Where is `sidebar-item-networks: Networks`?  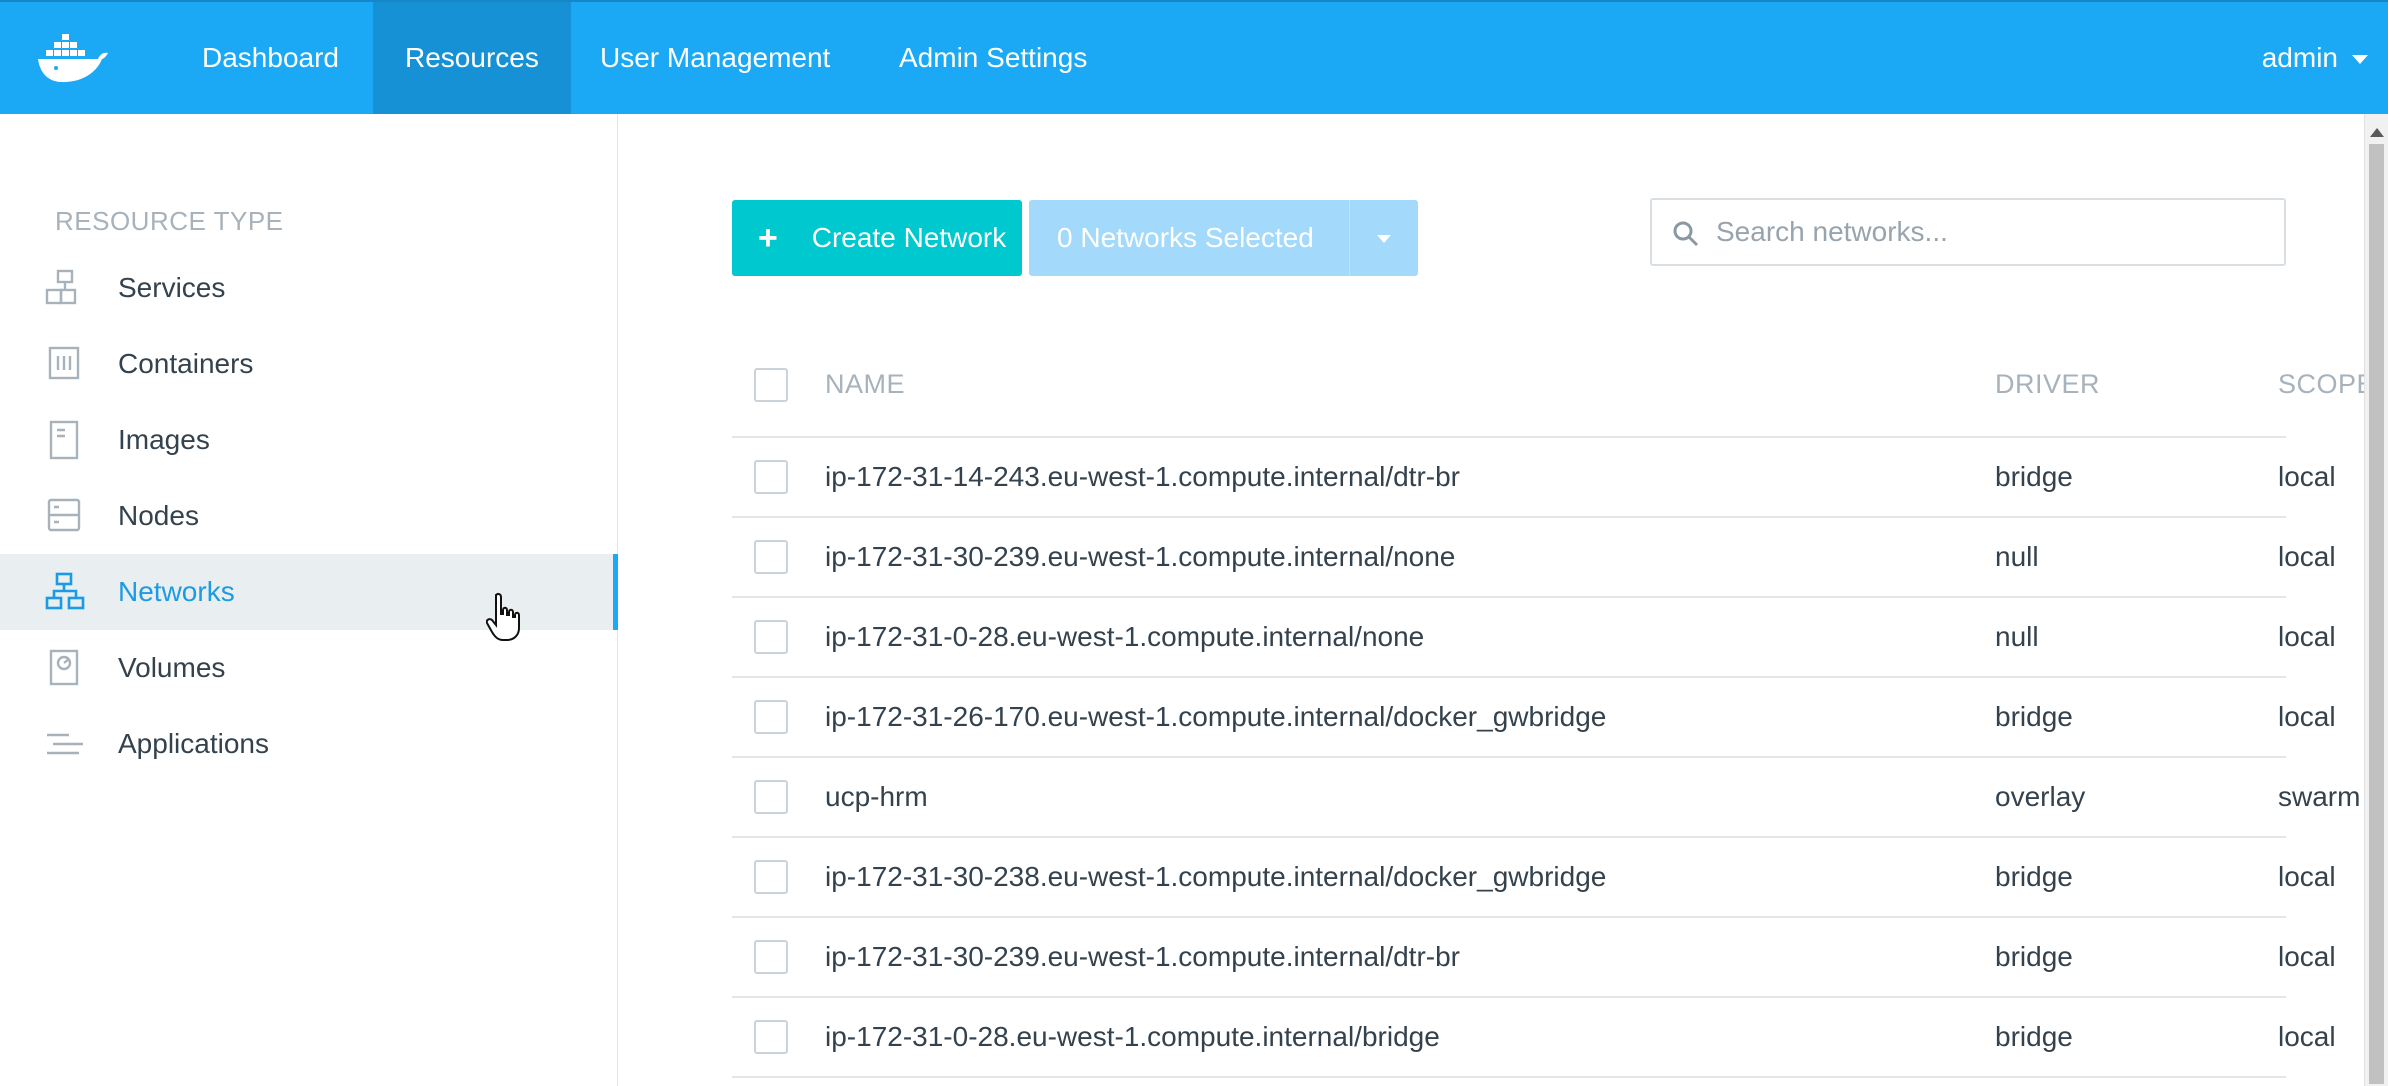 sidebar-item-networks: Networks is located at coordinates (309, 592).